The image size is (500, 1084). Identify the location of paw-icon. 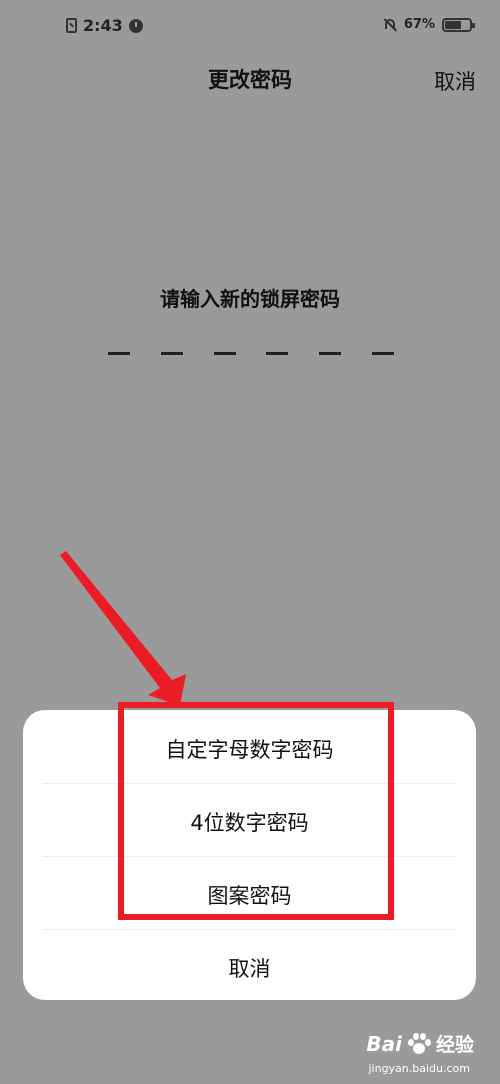
(419, 1043).